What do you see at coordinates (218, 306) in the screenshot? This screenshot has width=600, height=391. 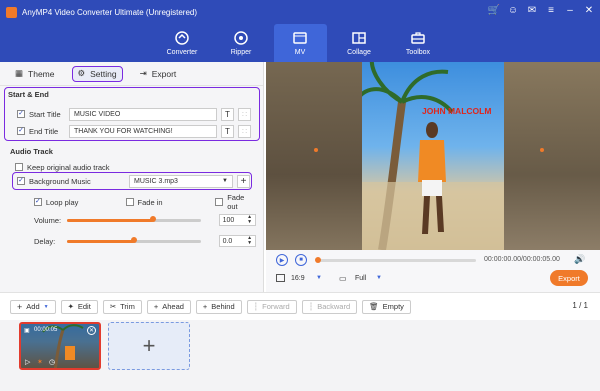 I see `behind-button: + Behind` at bounding box center [218, 306].